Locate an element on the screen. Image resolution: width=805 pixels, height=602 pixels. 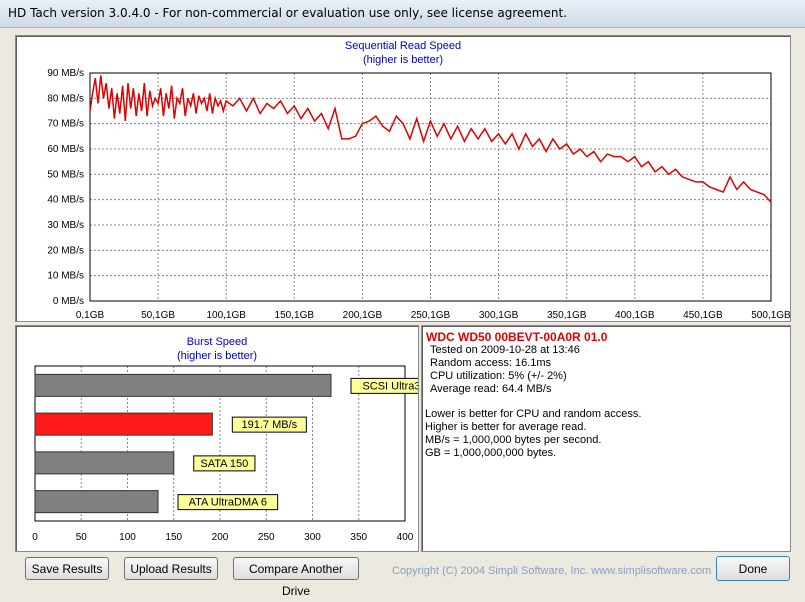
seq-x-tick-label: 350,1GB is located at coordinates (567, 315).